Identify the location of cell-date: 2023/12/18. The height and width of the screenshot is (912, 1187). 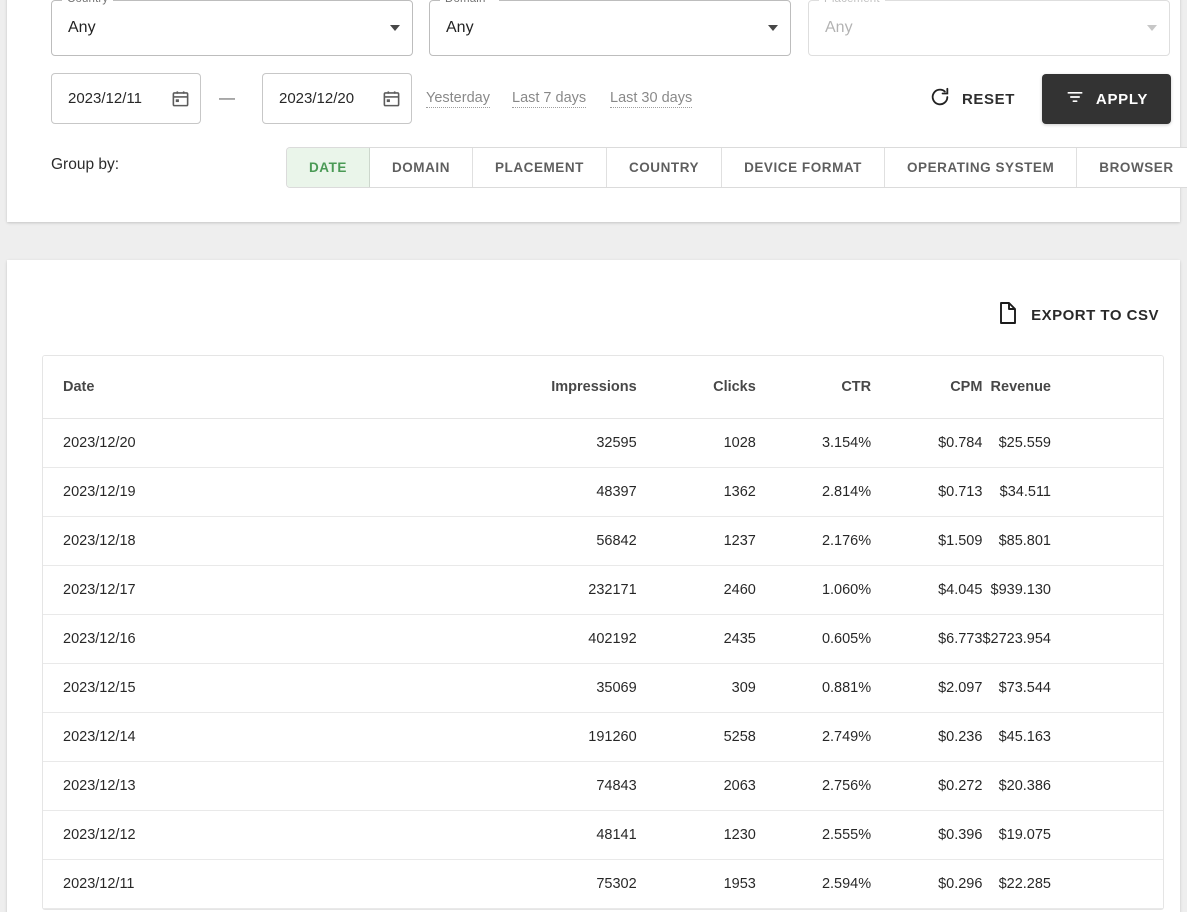
(240, 541).